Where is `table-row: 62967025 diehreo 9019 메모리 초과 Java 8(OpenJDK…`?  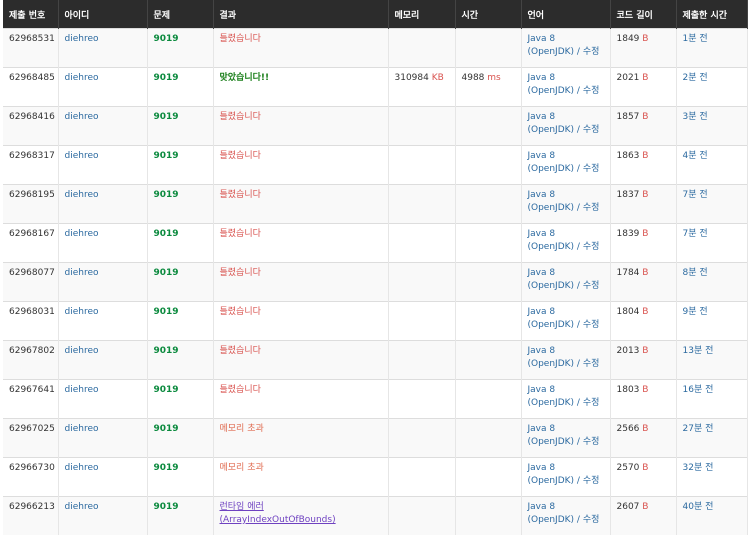 table-row: 62967025 diehreo 9019 메모리 초과 Java 8(OpenJDK… is located at coordinates (375, 438).